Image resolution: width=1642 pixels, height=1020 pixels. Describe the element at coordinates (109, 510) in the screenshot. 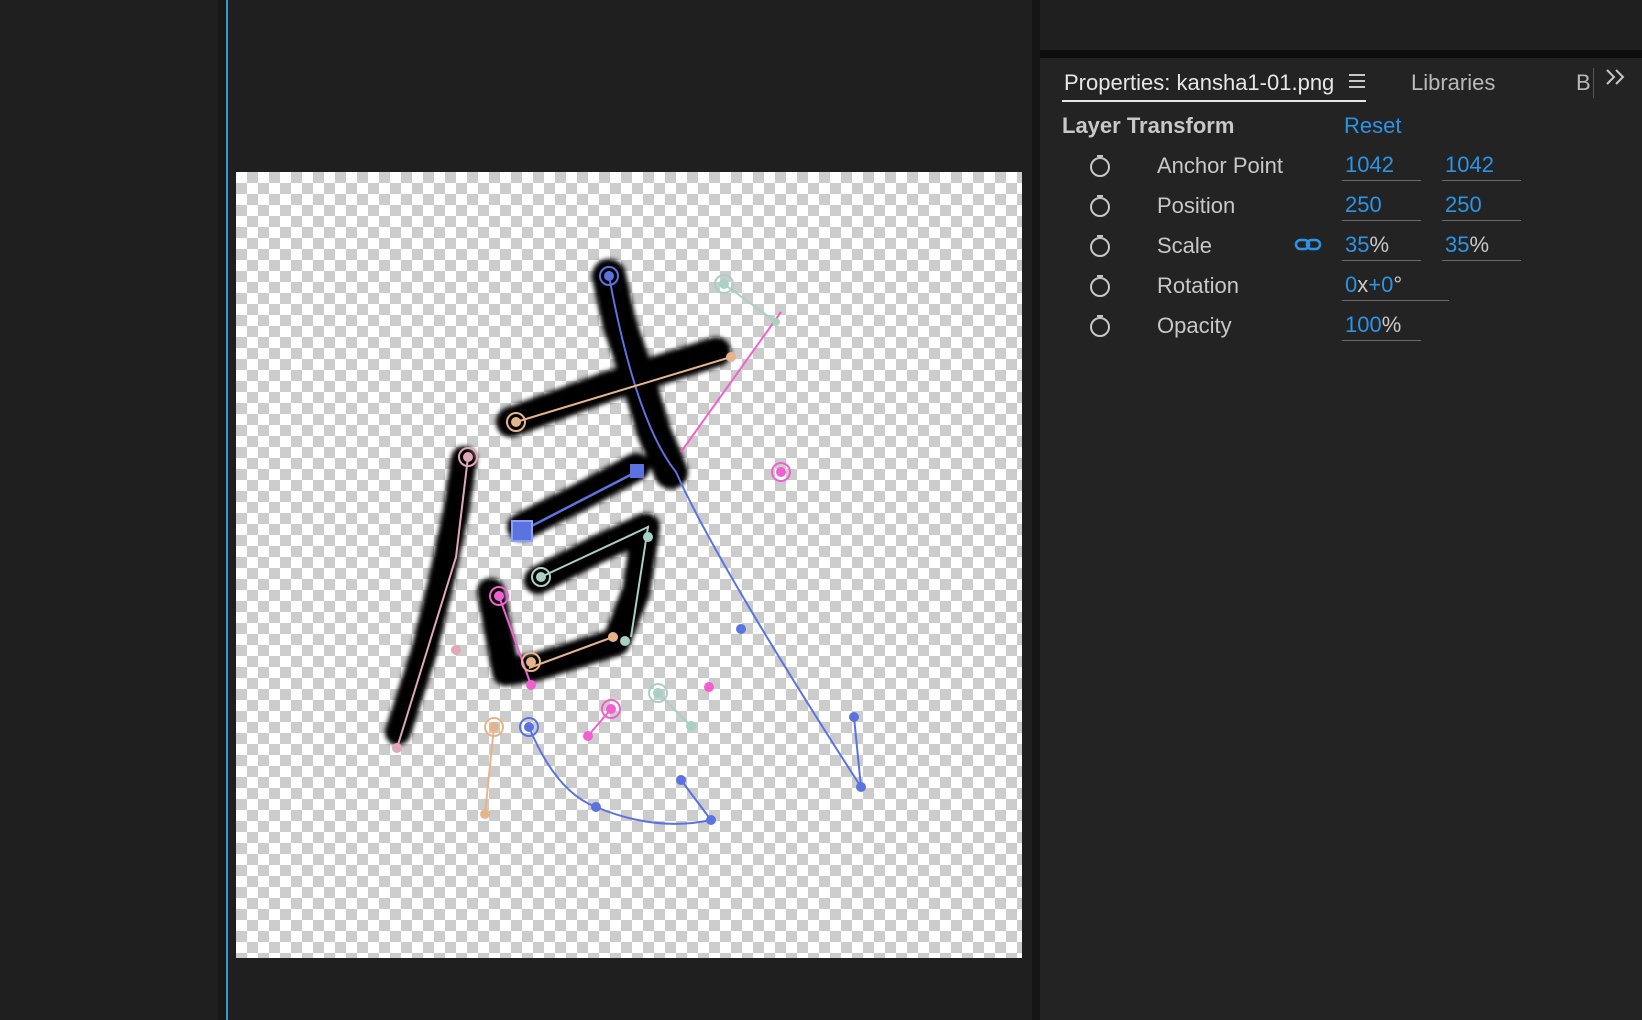

I see `left-panel` at that location.